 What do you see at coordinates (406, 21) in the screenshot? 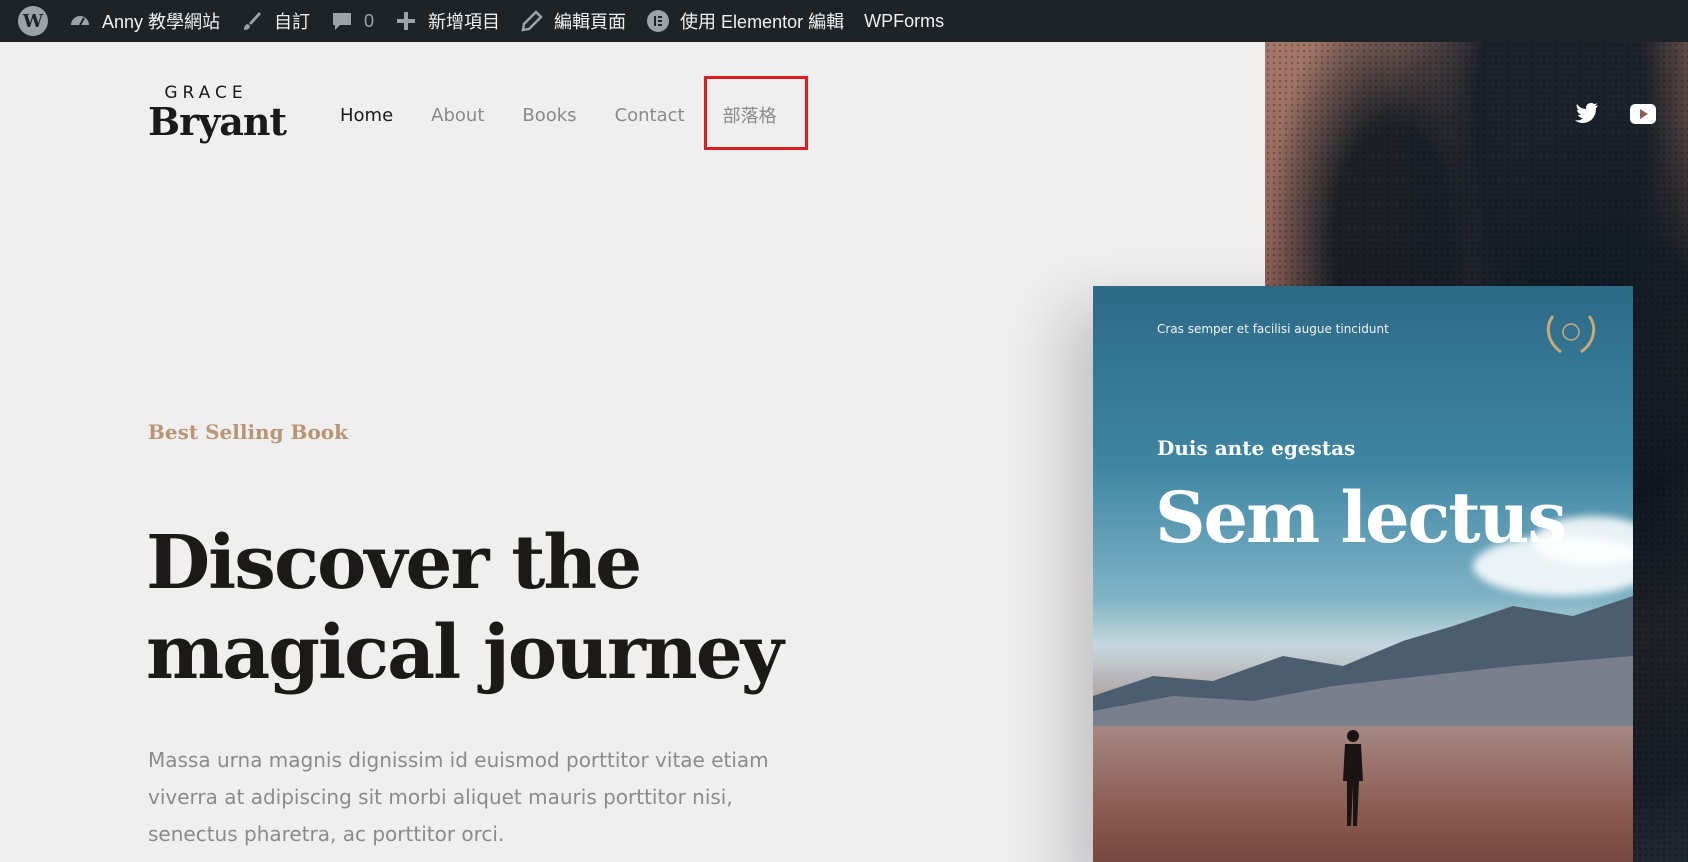
I see `plus-icon` at bounding box center [406, 21].